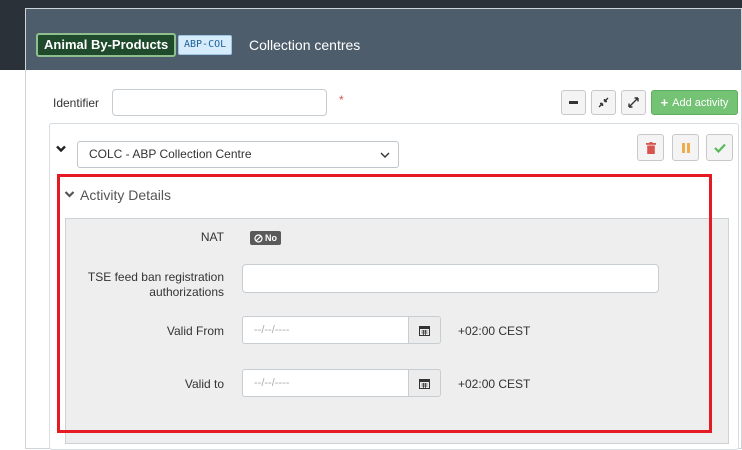 Image resolution: width=742 pixels, height=450 pixels. I want to click on add-activity-button: + Add activity, so click(694, 102).